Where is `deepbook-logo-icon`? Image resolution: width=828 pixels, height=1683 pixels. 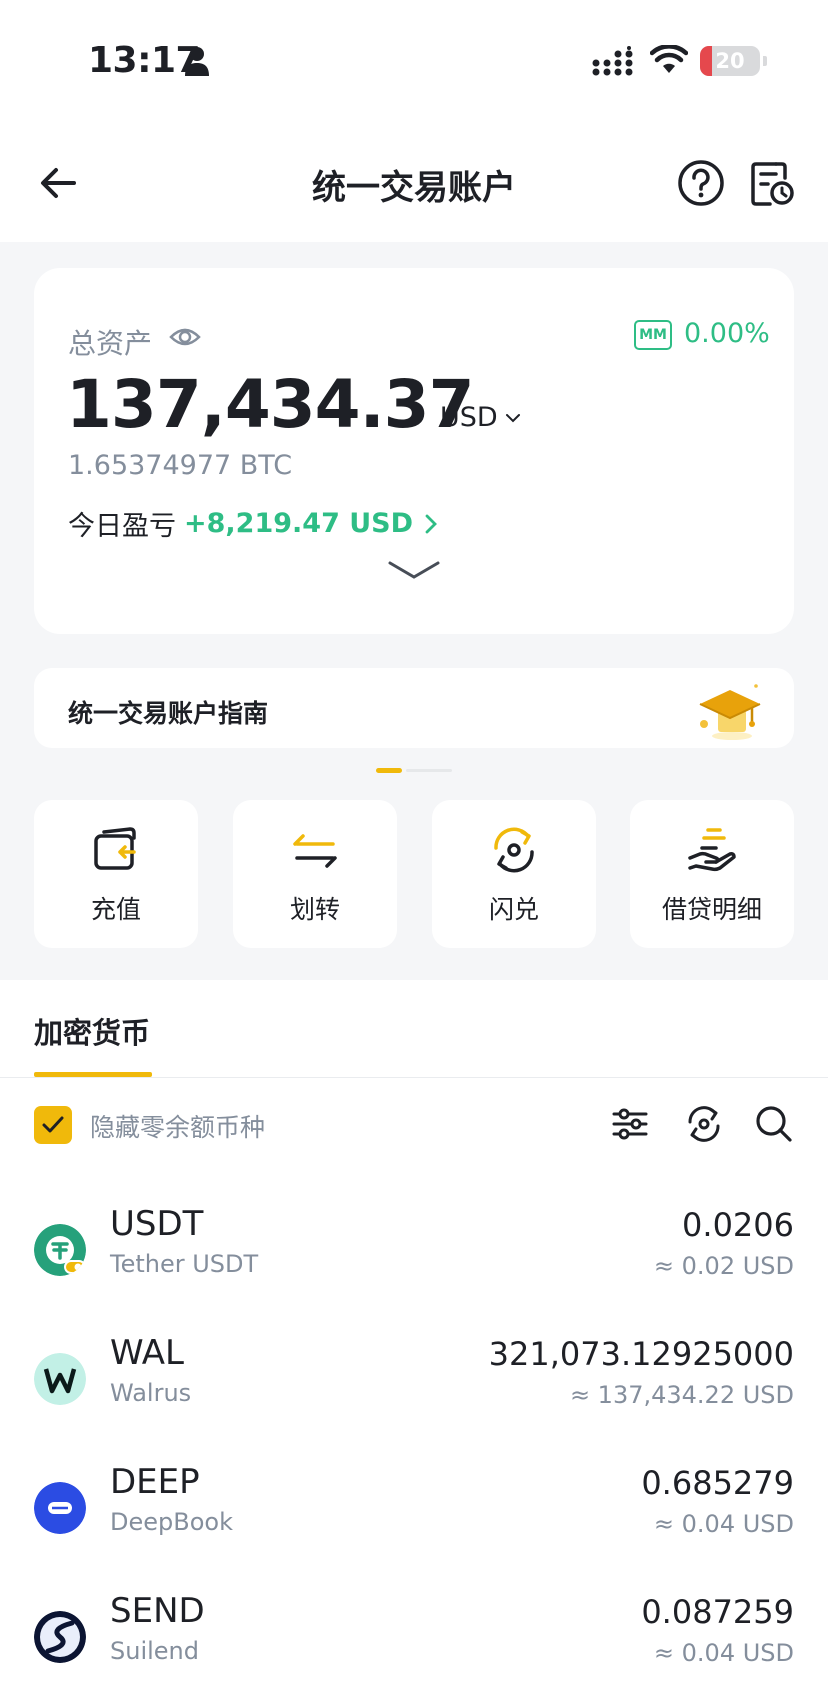 deepbook-logo-icon is located at coordinates (60, 1508).